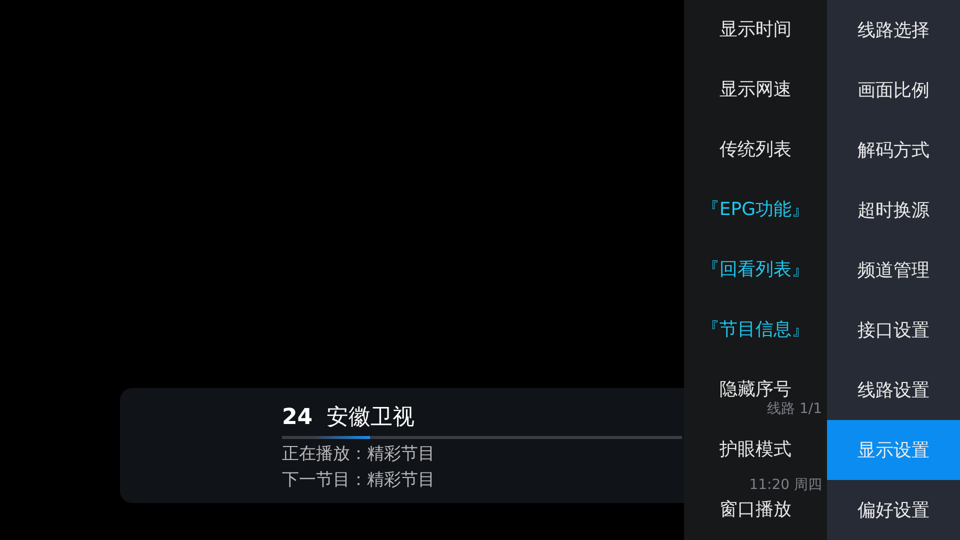  Describe the element at coordinates (756, 390) in the screenshot. I see `menu-option: 隐藏序号` at that location.